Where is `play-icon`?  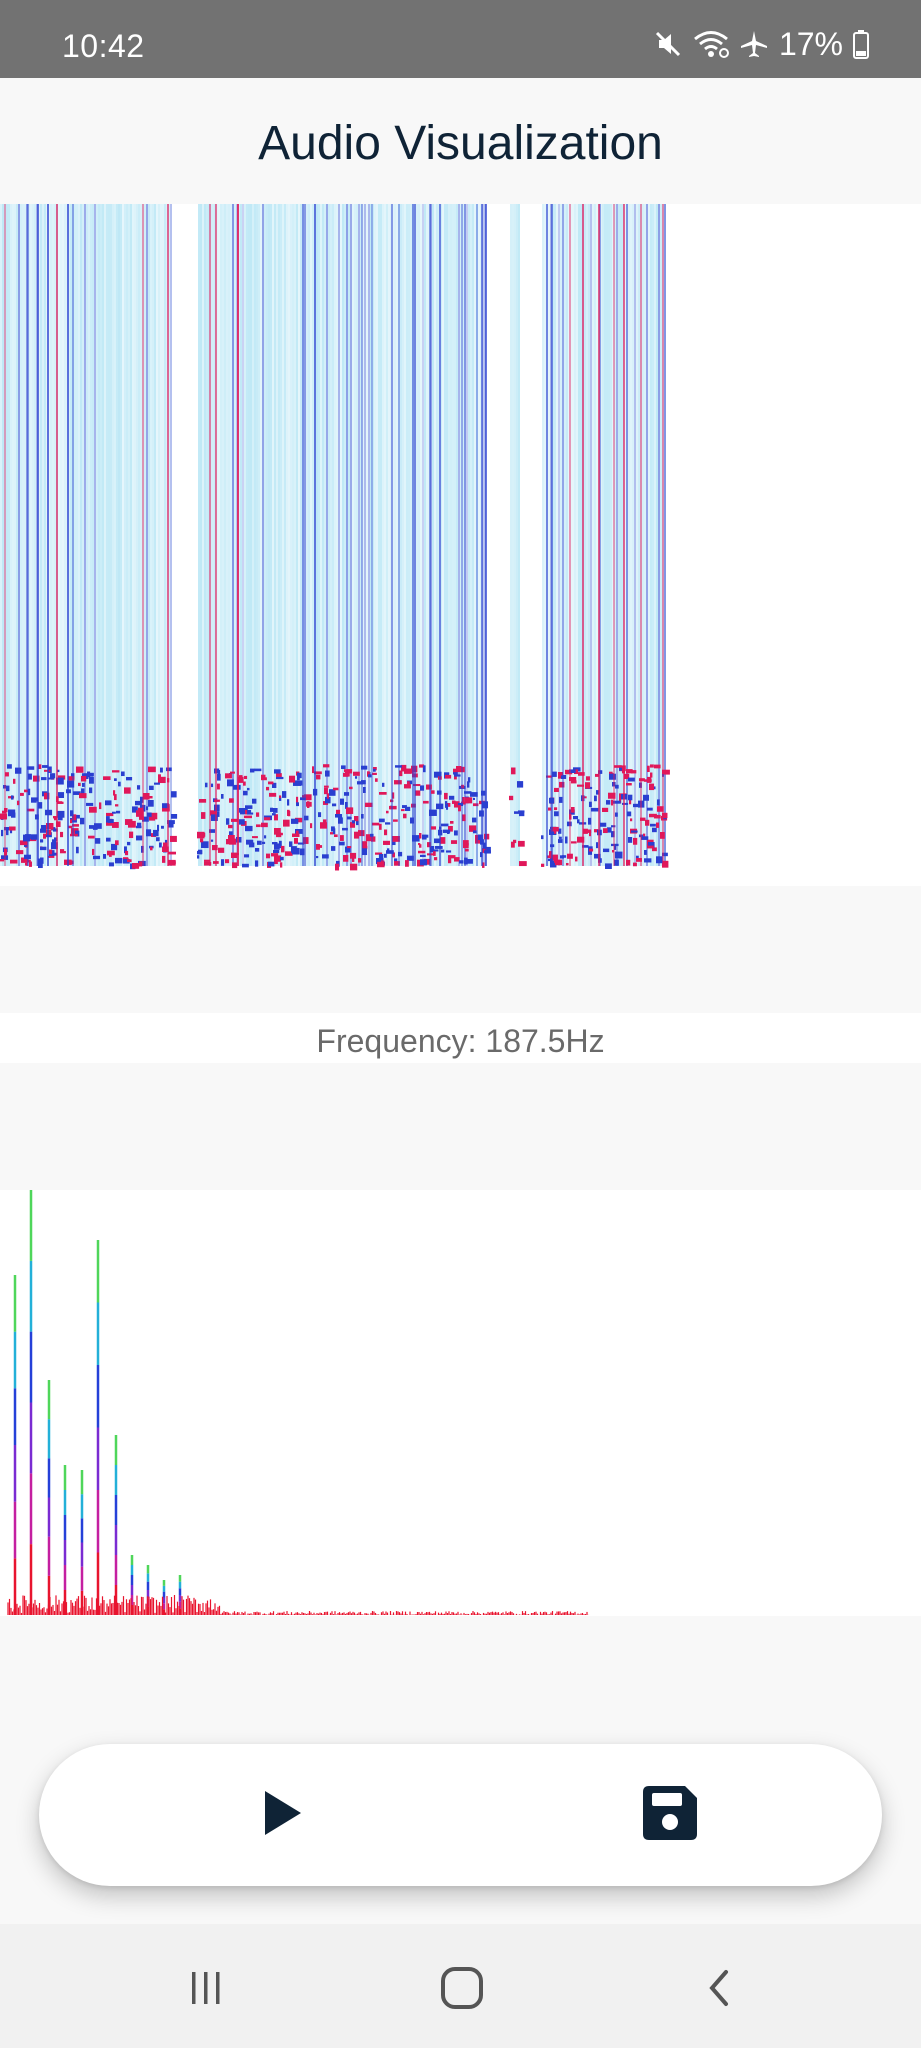
play-icon is located at coordinates (282, 1815).